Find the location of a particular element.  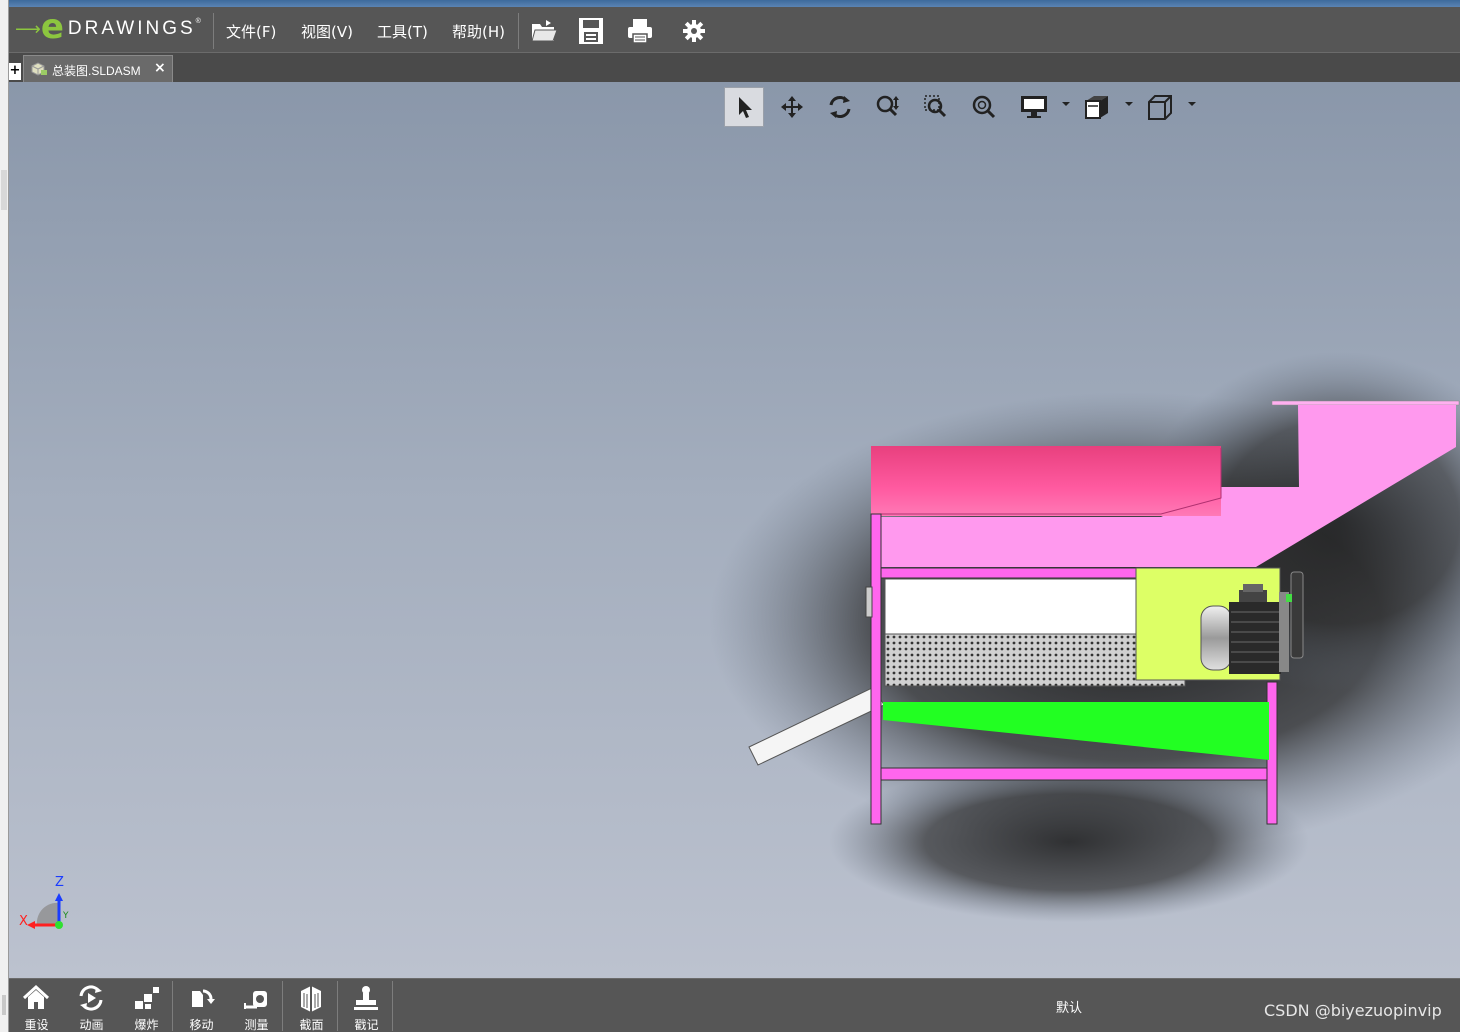

section-button: 截面 is located at coordinates (311, 1005).